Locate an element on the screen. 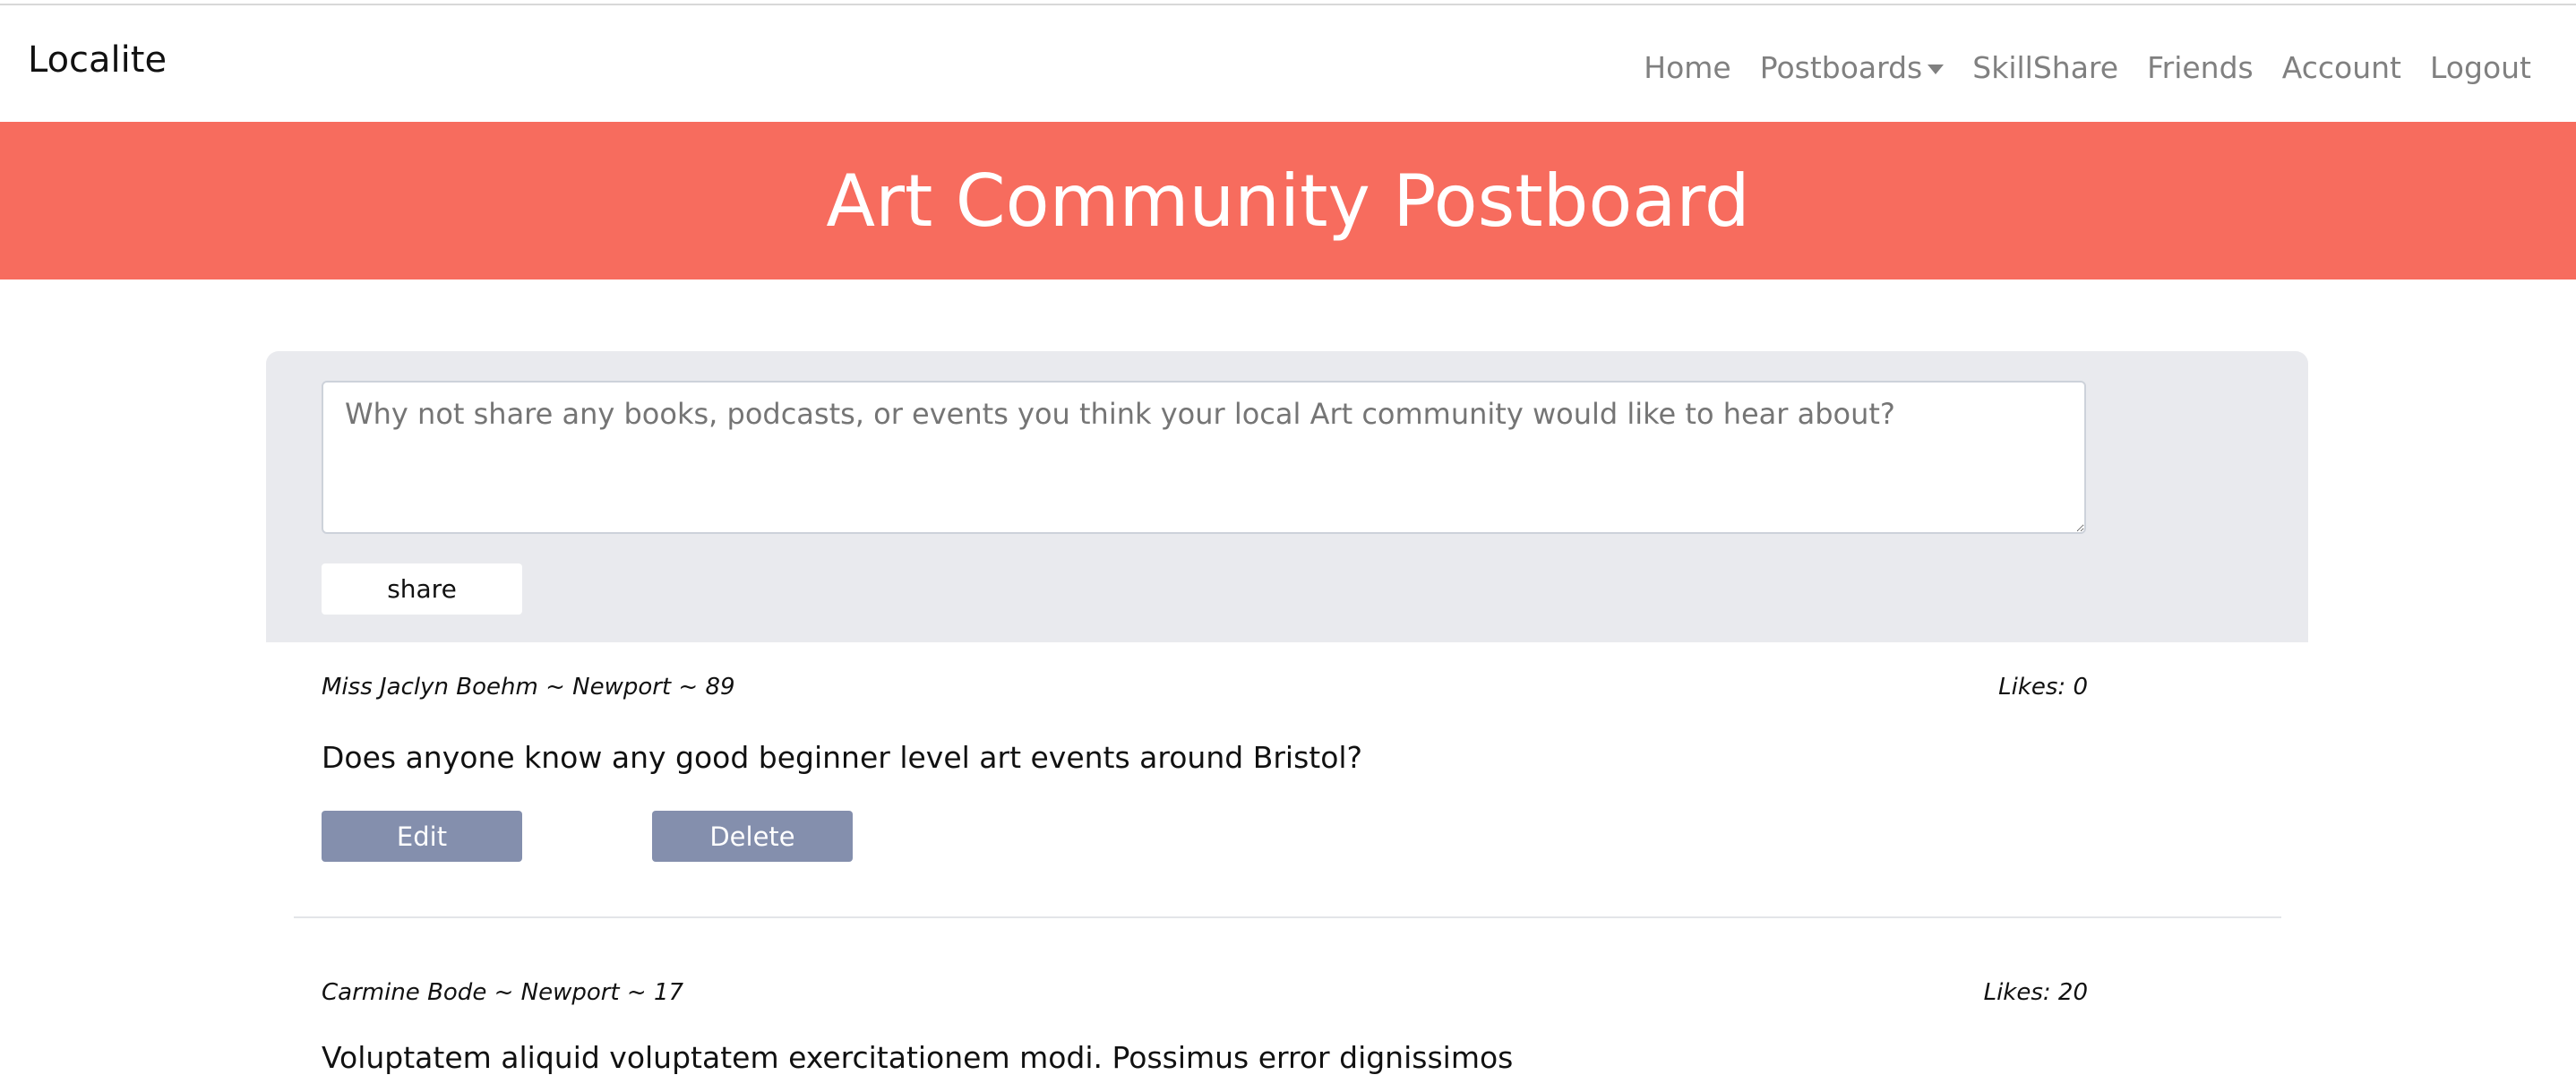 This screenshot has width=2576, height=1075. edit-button: Edit is located at coordinates (422, 836).